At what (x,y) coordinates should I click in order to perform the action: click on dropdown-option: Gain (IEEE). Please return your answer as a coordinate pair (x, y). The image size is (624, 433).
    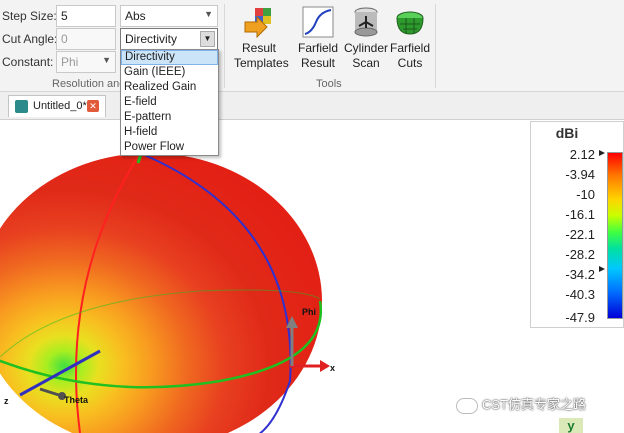
    Looking at the image, I should click on (169, 72).